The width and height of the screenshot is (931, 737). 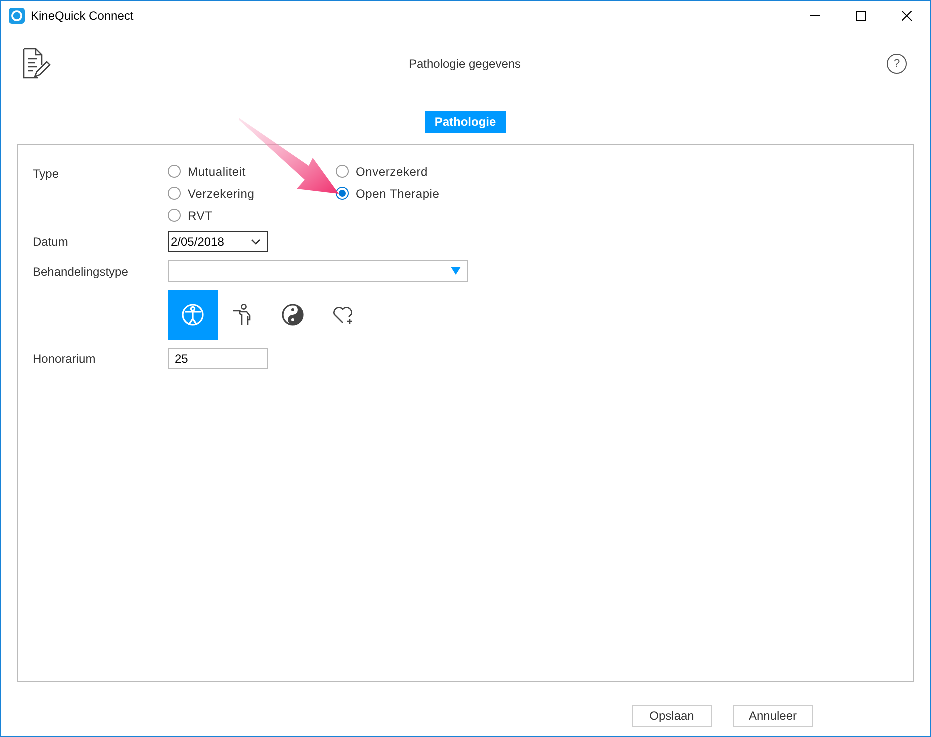 What do you see at coordinates (207, 171) in the screenshot?
I see `radio-option: Mutualiteit` at bounding box center [207, 171].